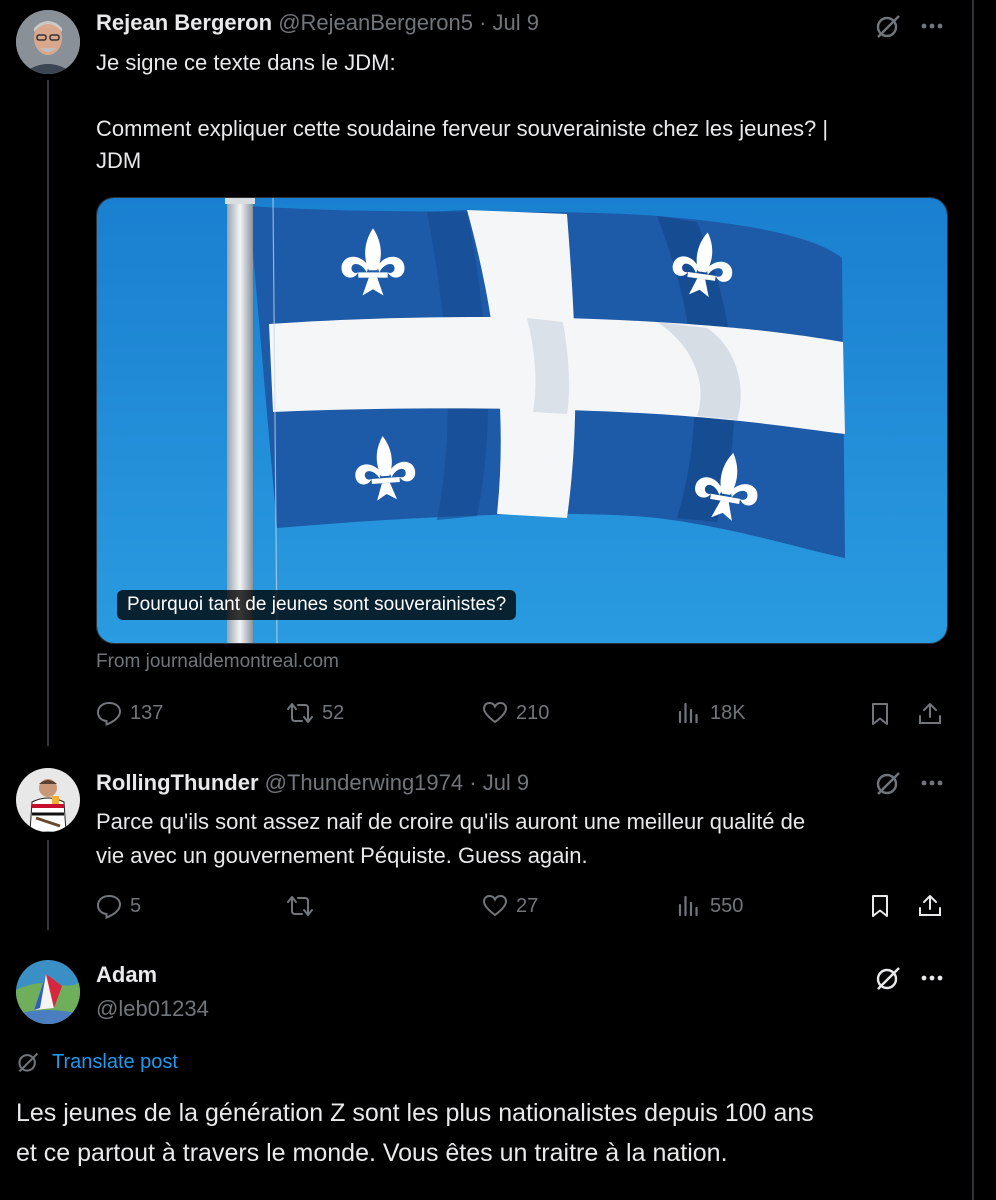 The height and width of the screenshot is (1200, 996). Describe the element at coordinates (48, 42) in the screenshot. I see `avatar-rejean` at that location.